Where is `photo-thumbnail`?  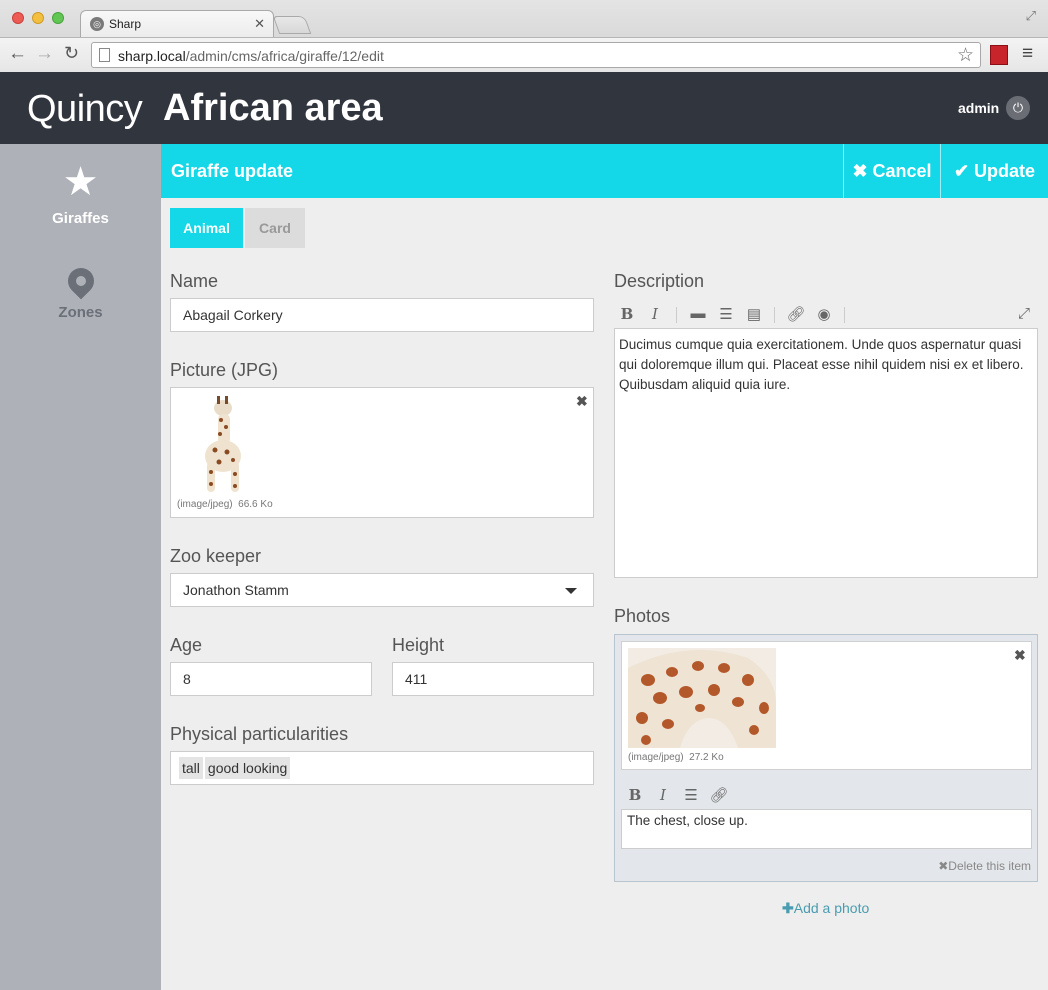 photo-thumbnail is located at coordinates (702, 698).